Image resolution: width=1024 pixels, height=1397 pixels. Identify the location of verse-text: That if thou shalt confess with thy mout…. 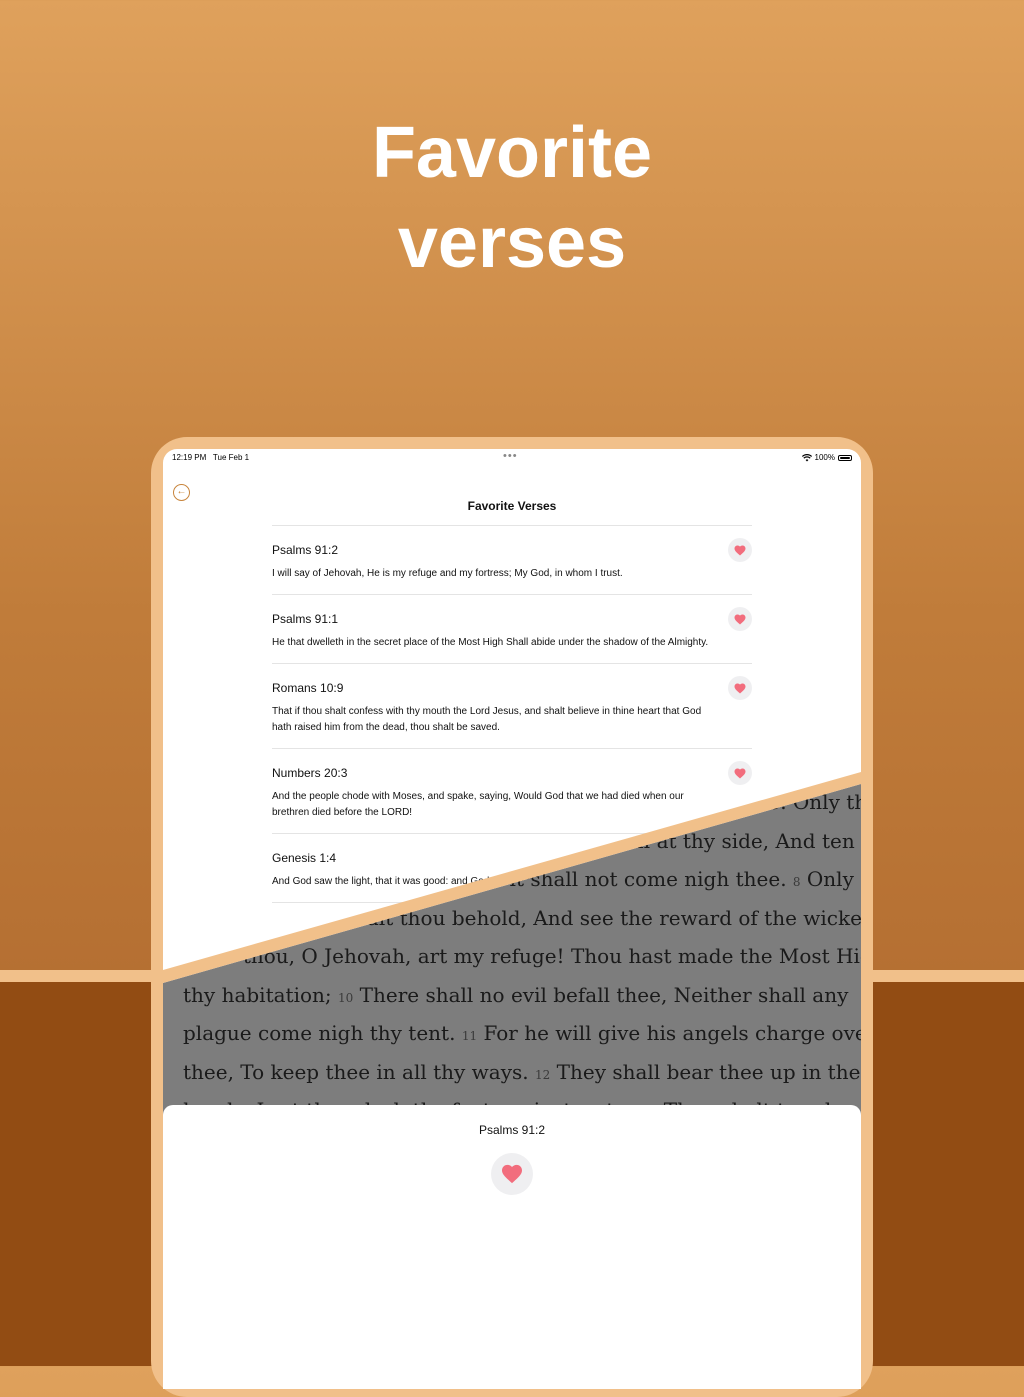
(487, 719).